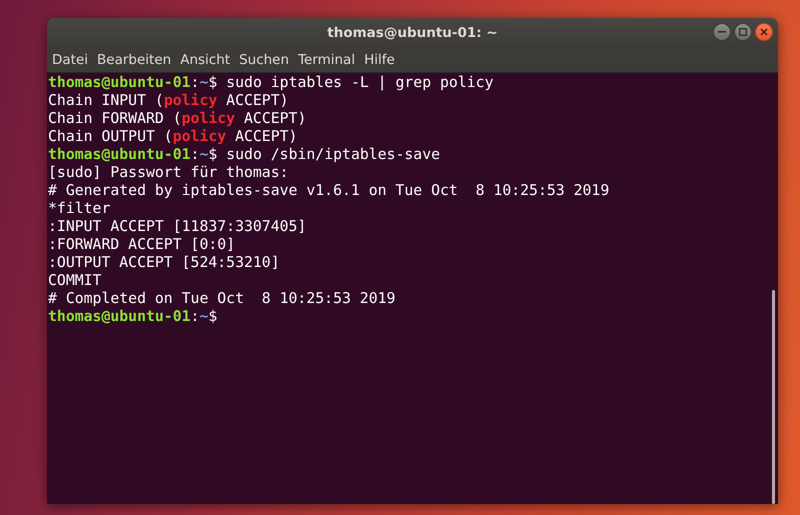  I want to click on close-button, so click(764, 32).